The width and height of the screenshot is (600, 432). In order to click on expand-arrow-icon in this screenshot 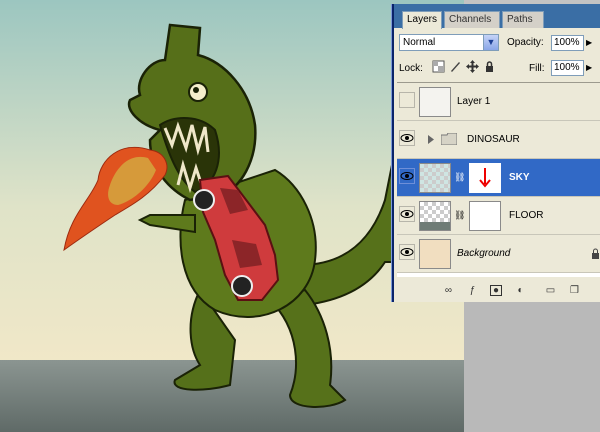, I will do `click(431, 139)`.